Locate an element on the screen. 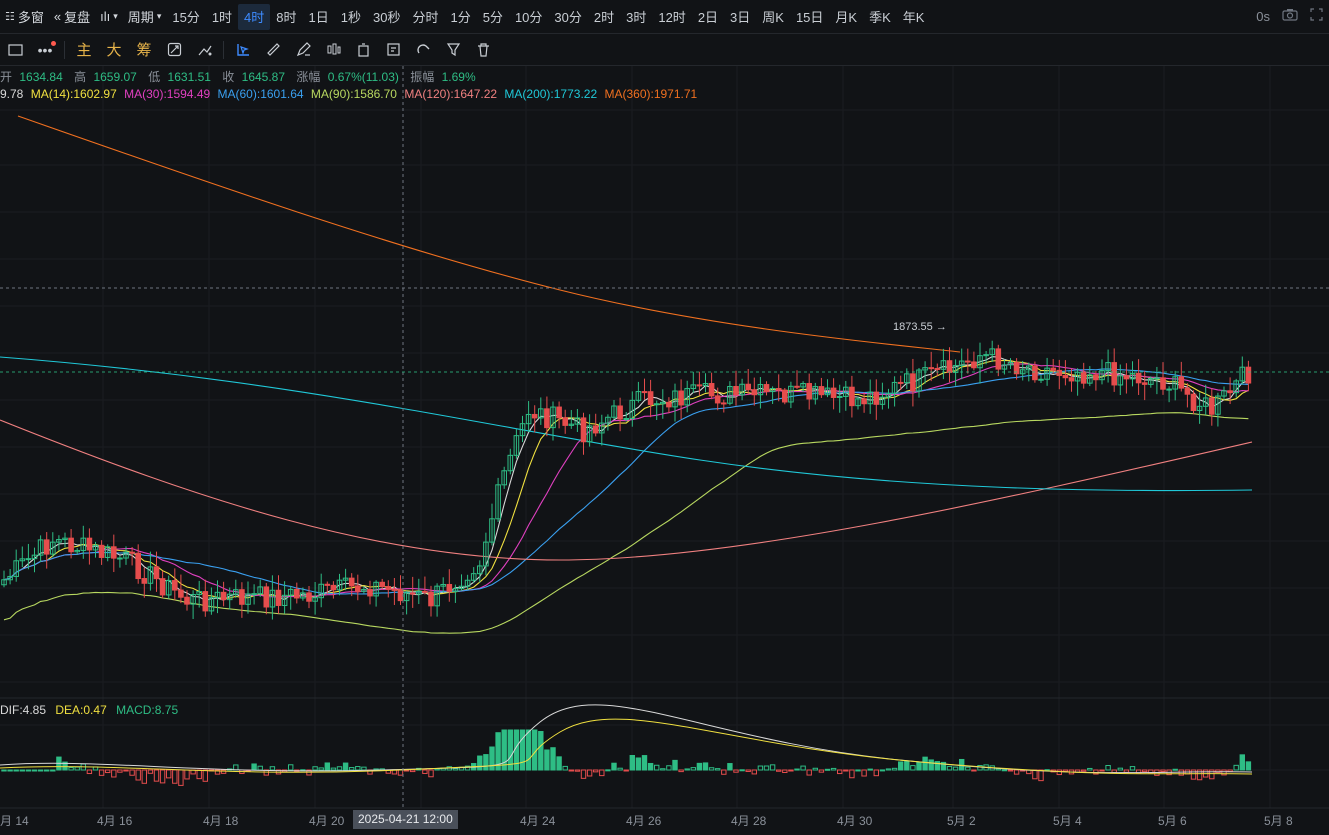 This screenshot has height=835, width=1329. pen-icon is located at coordinates (303, 50).